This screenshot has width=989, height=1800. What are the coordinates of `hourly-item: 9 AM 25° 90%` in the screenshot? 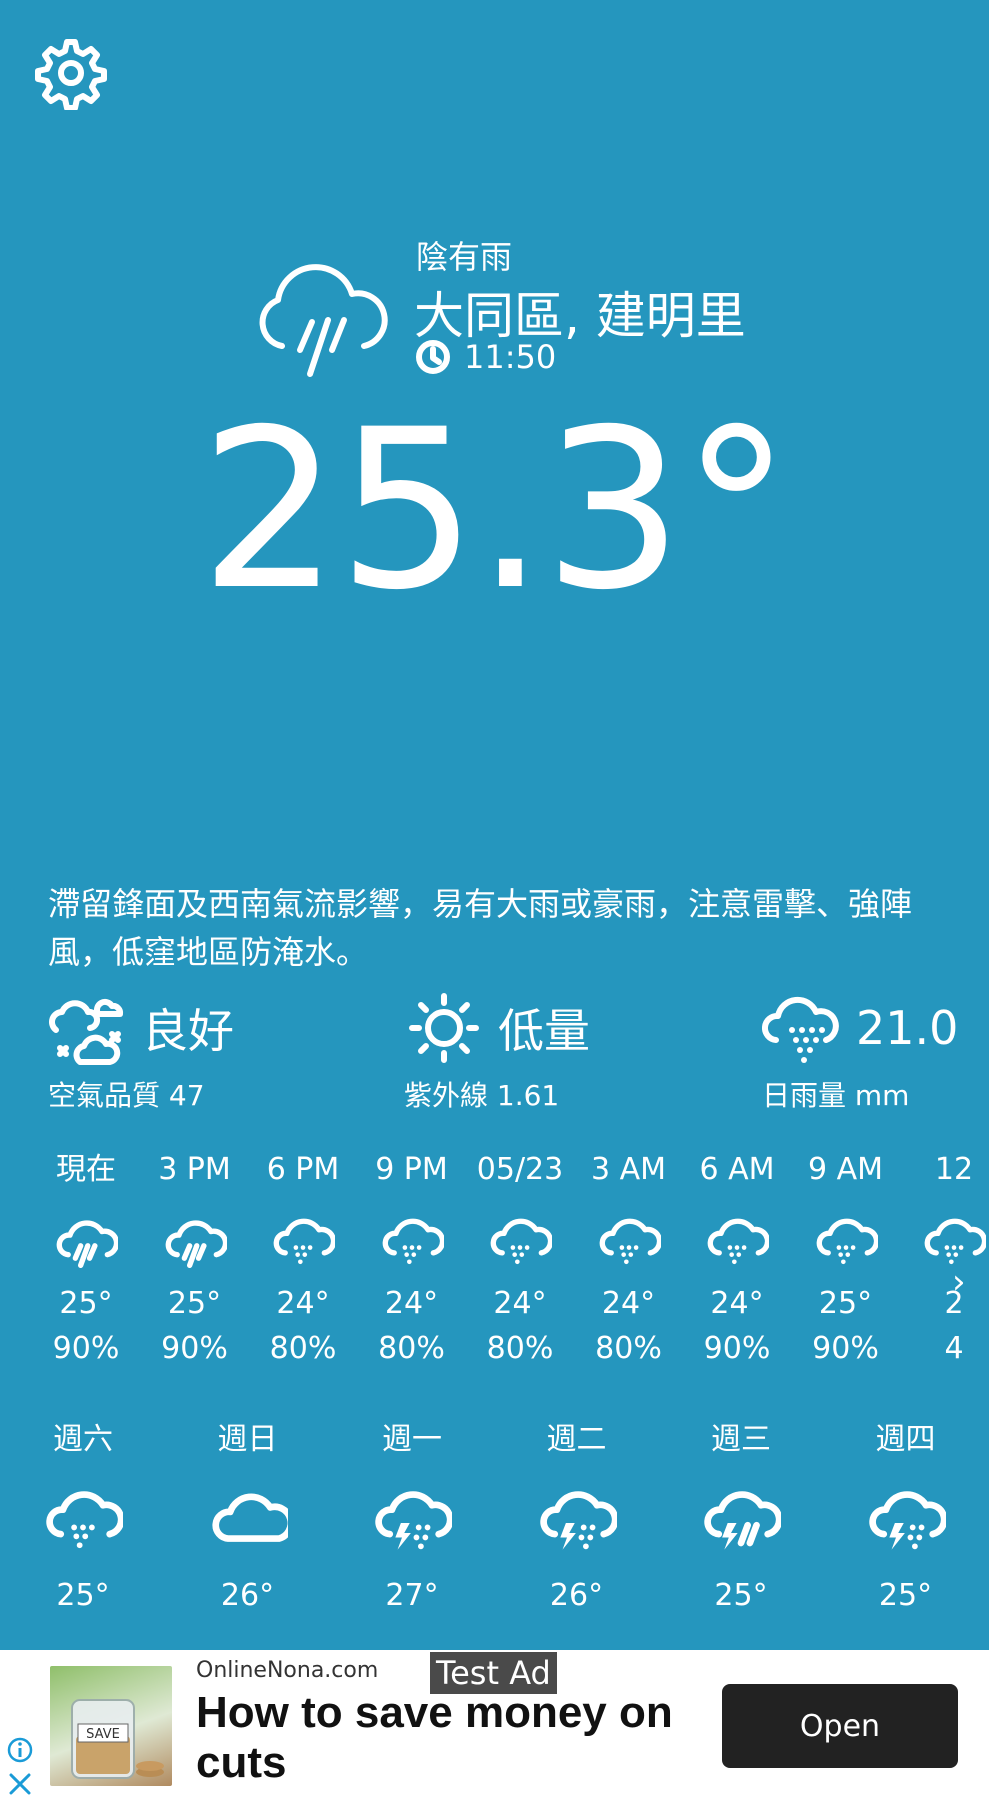 It's located at (846, 1258).